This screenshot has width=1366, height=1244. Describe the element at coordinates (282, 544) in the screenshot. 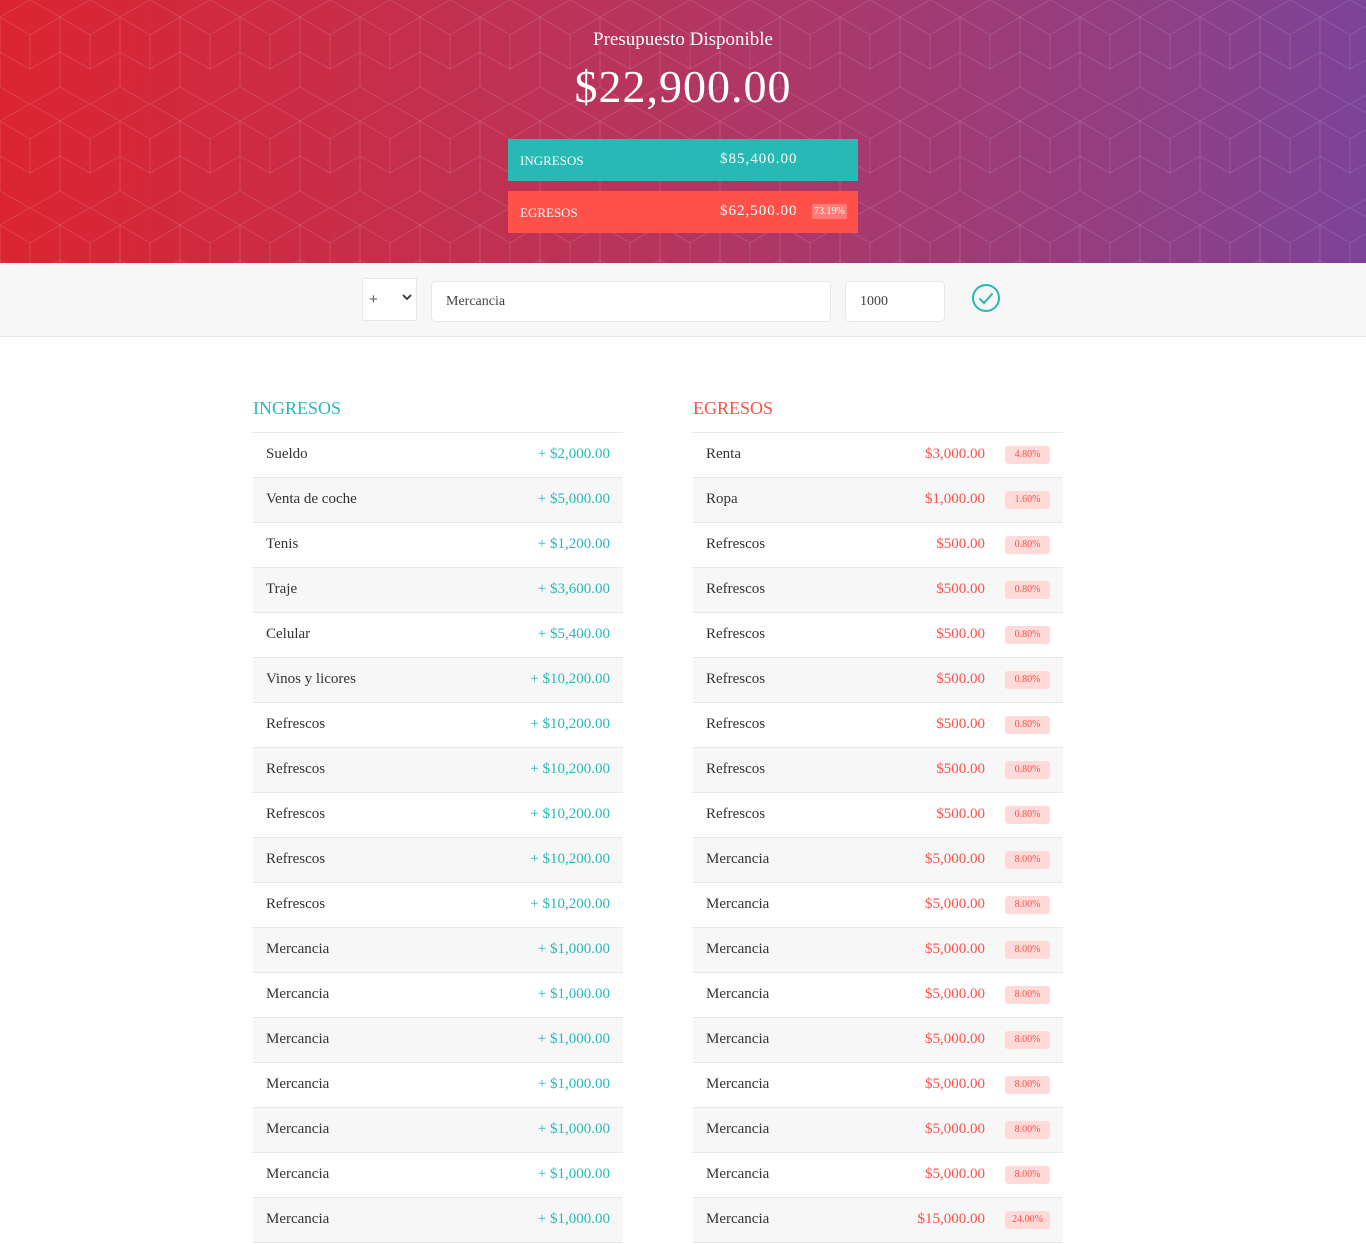

I see `income-item-description: Tenis` at that location.